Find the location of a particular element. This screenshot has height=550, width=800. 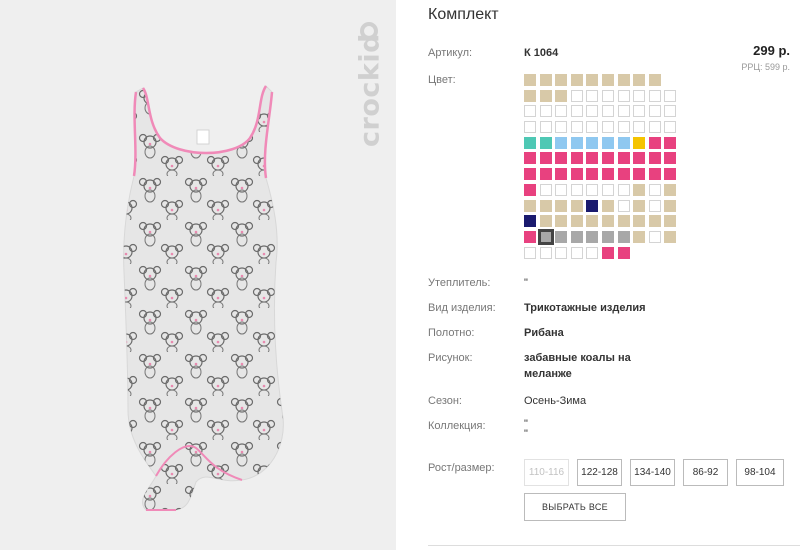

select-all-sizes-button: ВЫБРАТЬ ВСЕ is located at coordinates (575, 507).